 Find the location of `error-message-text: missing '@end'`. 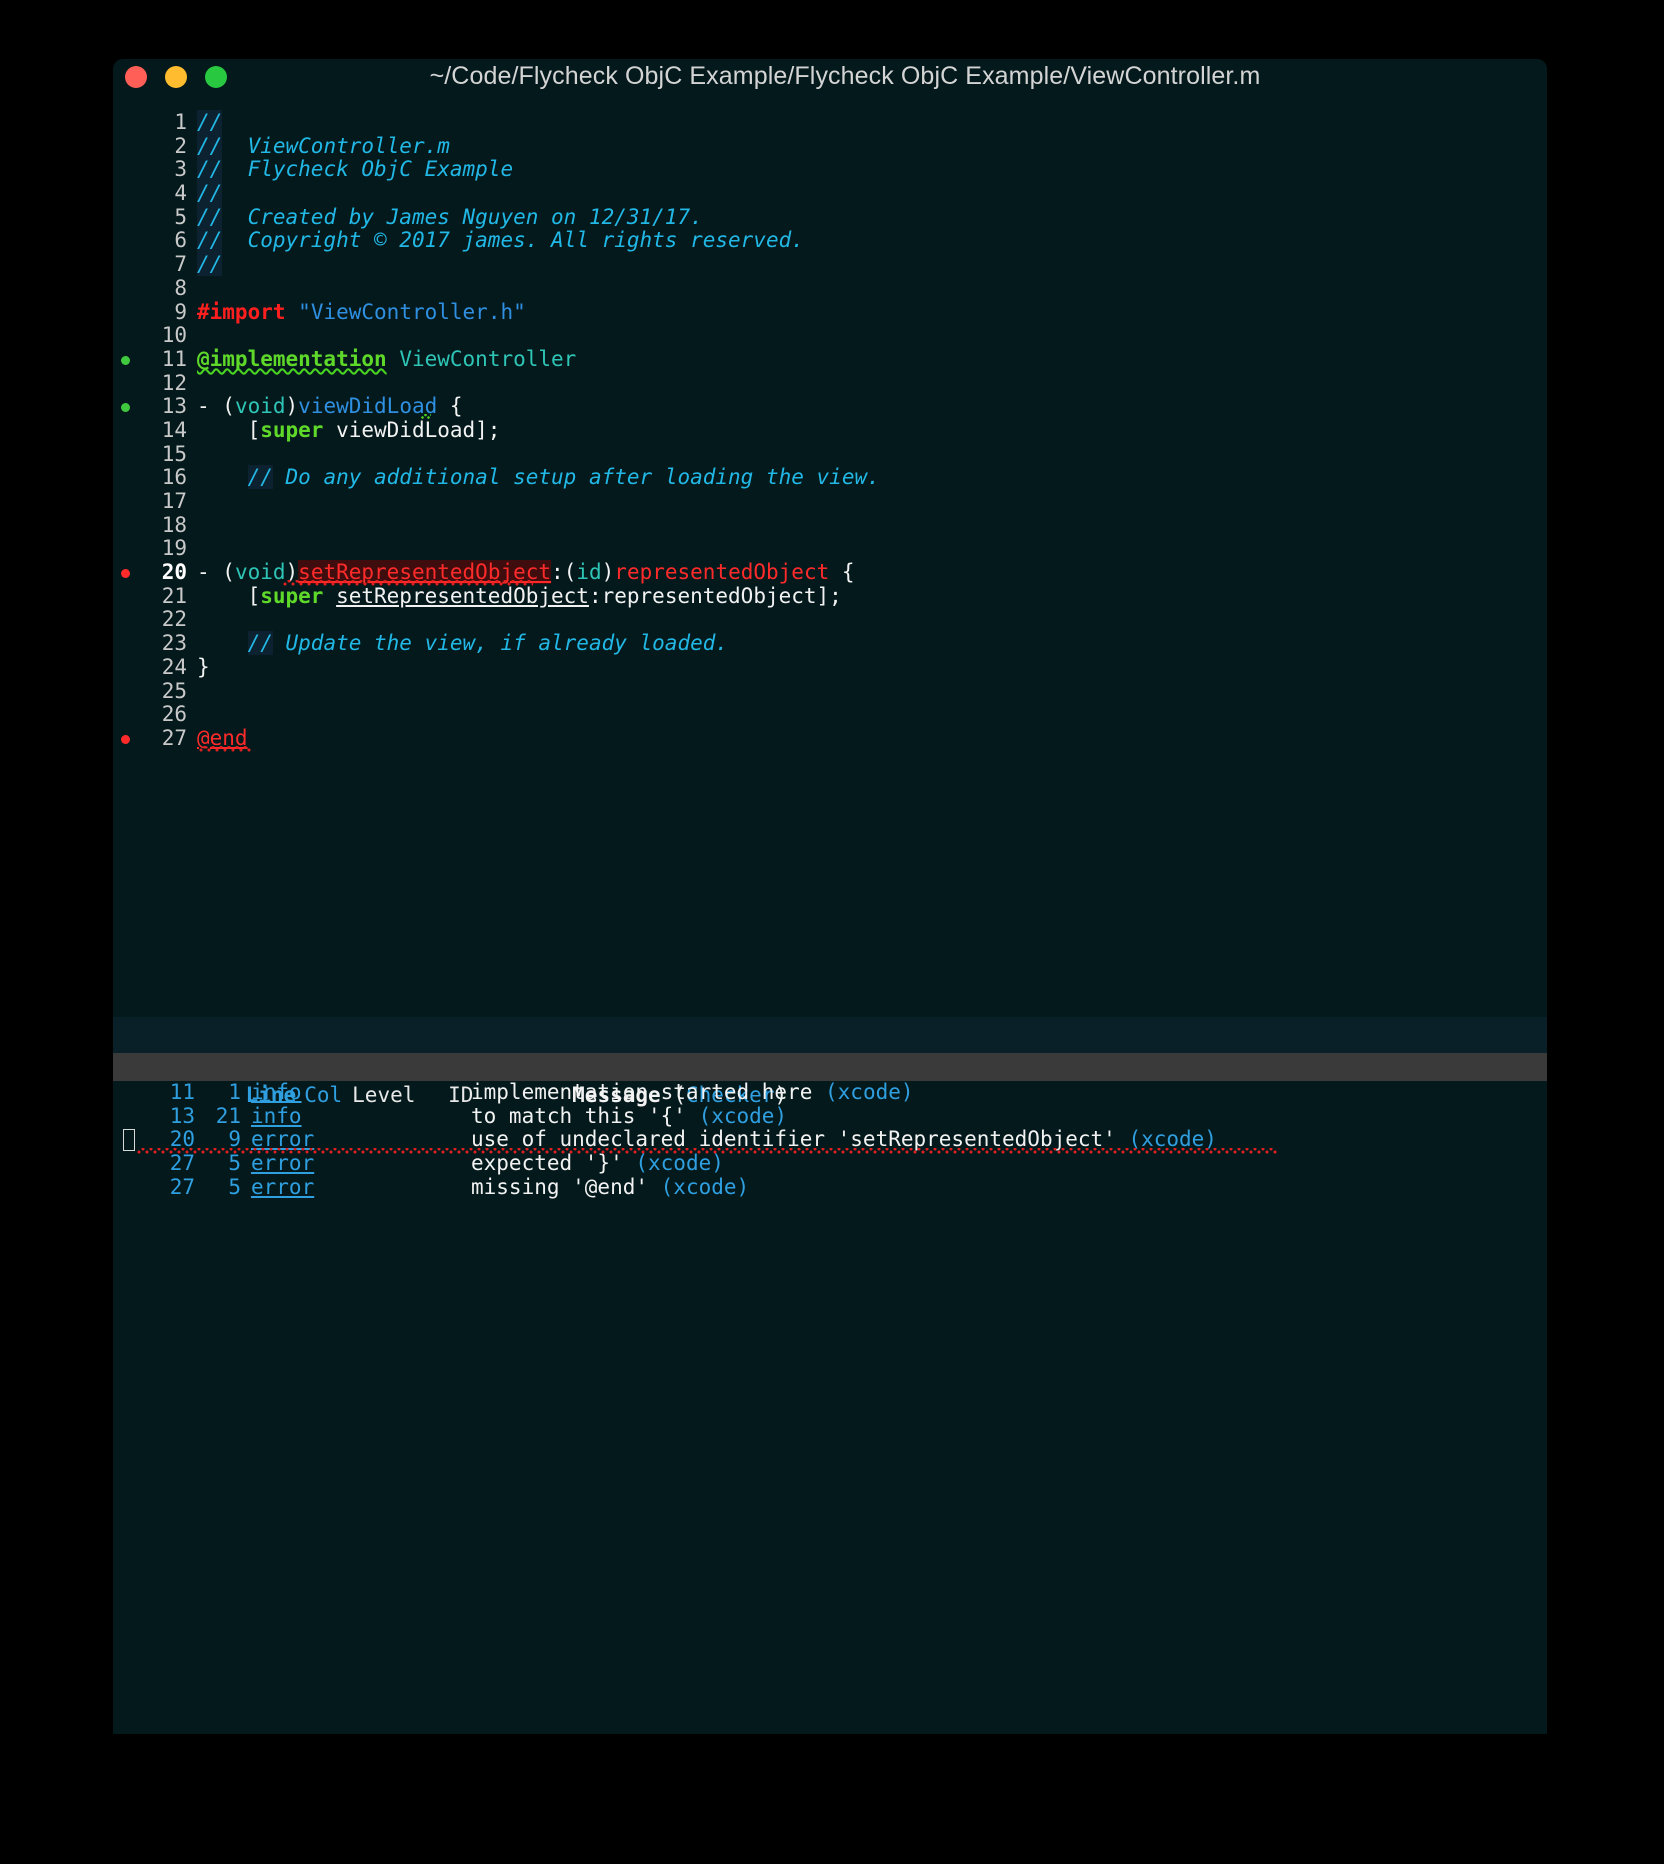

error-message-text: missing '@end' is located at coordinates (566, 1186).